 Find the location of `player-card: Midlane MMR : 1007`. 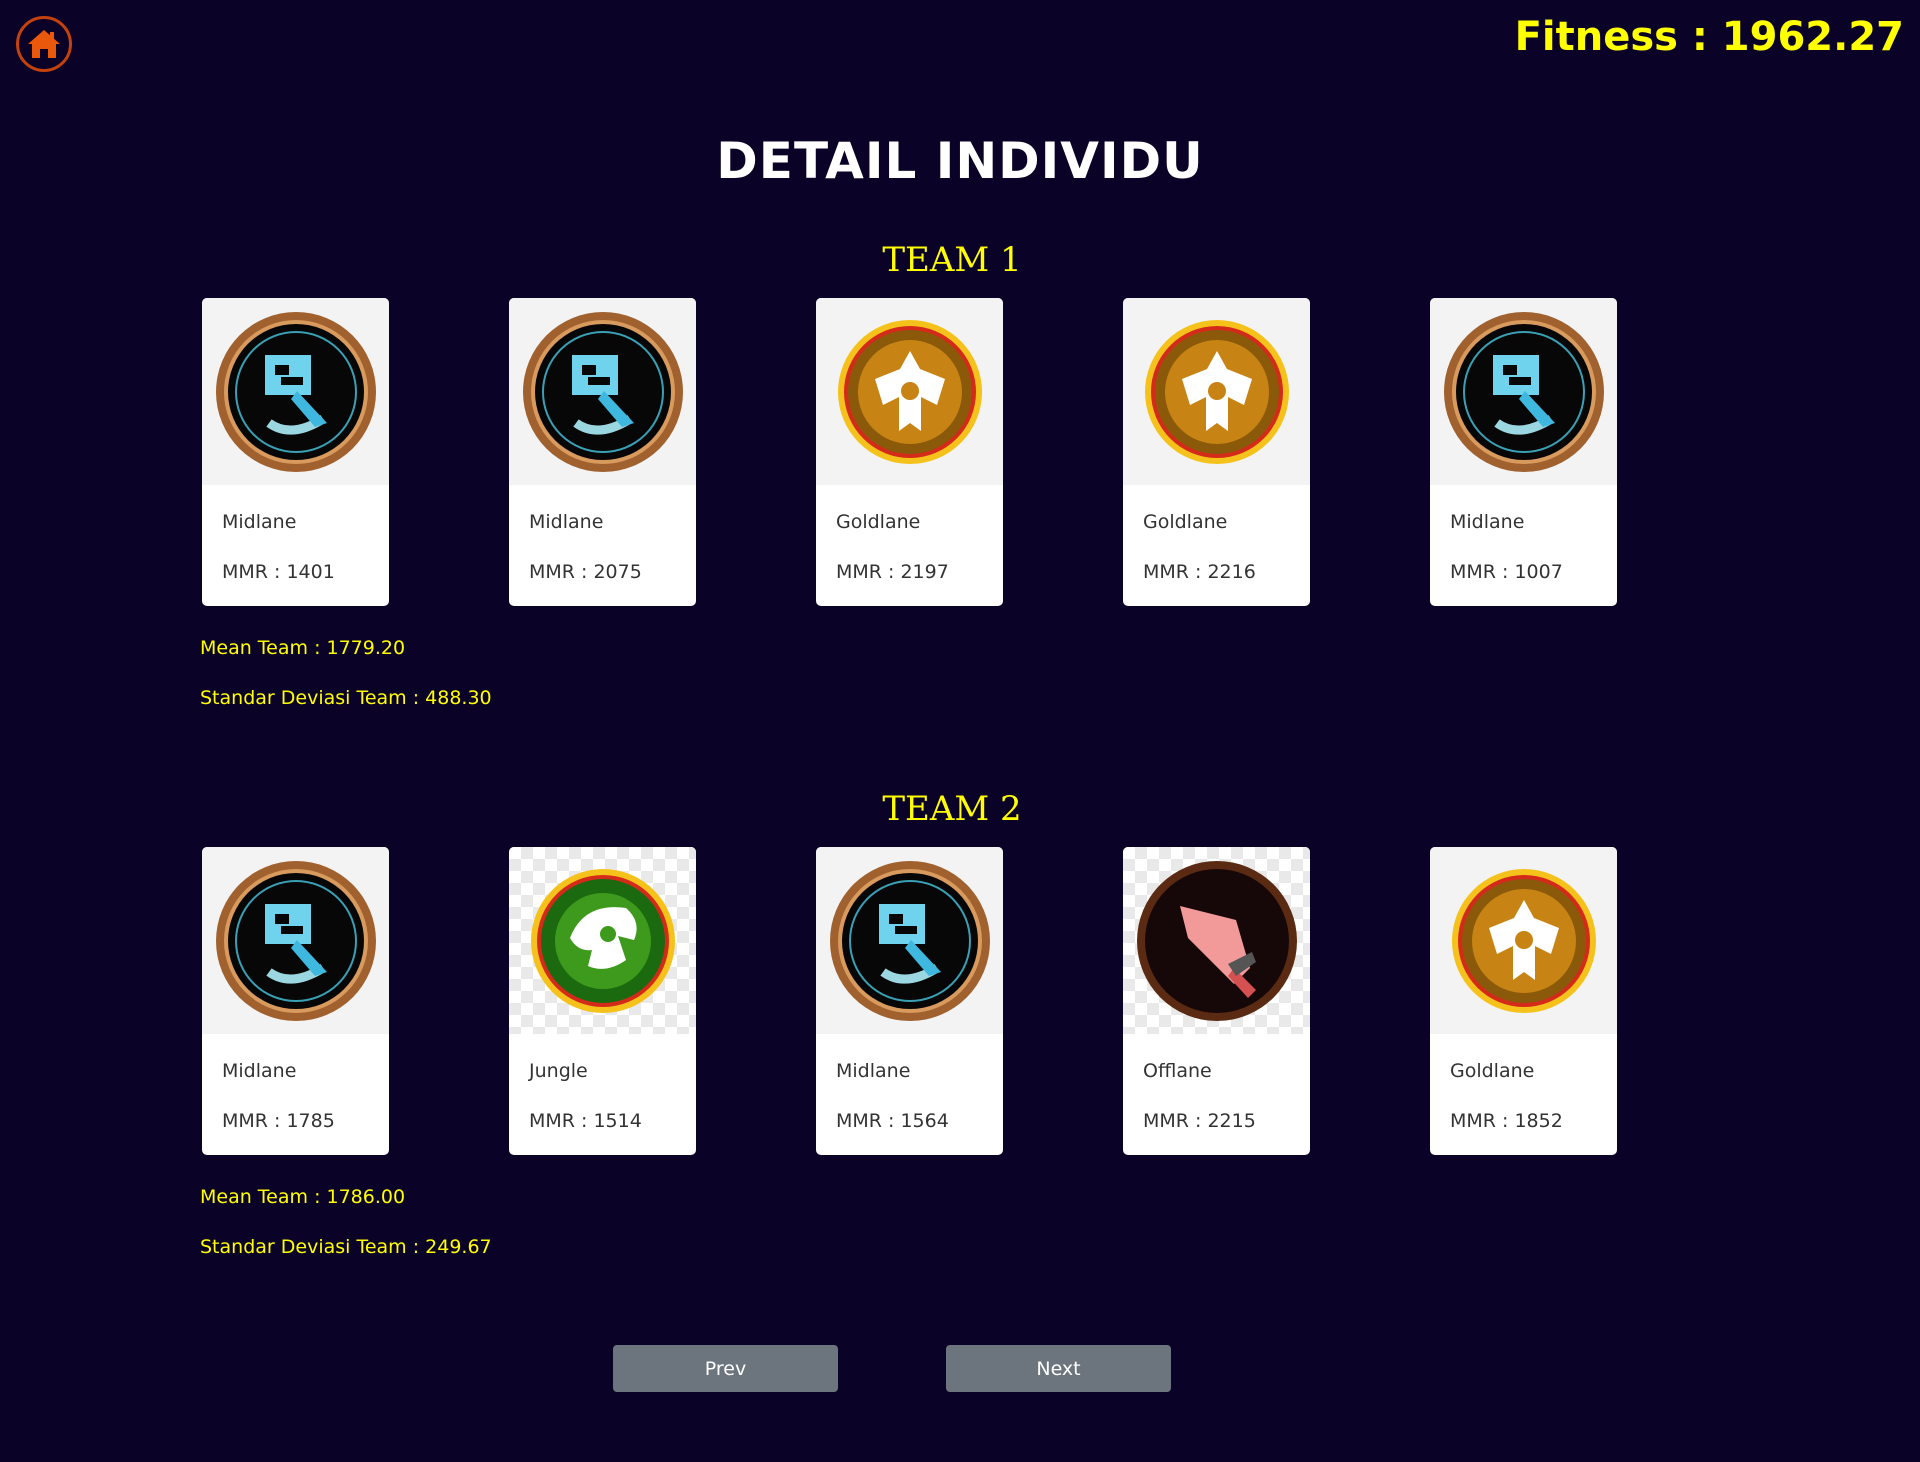

player-card: Midlane MMR : 1007 is located at coordinates (1523, 452).